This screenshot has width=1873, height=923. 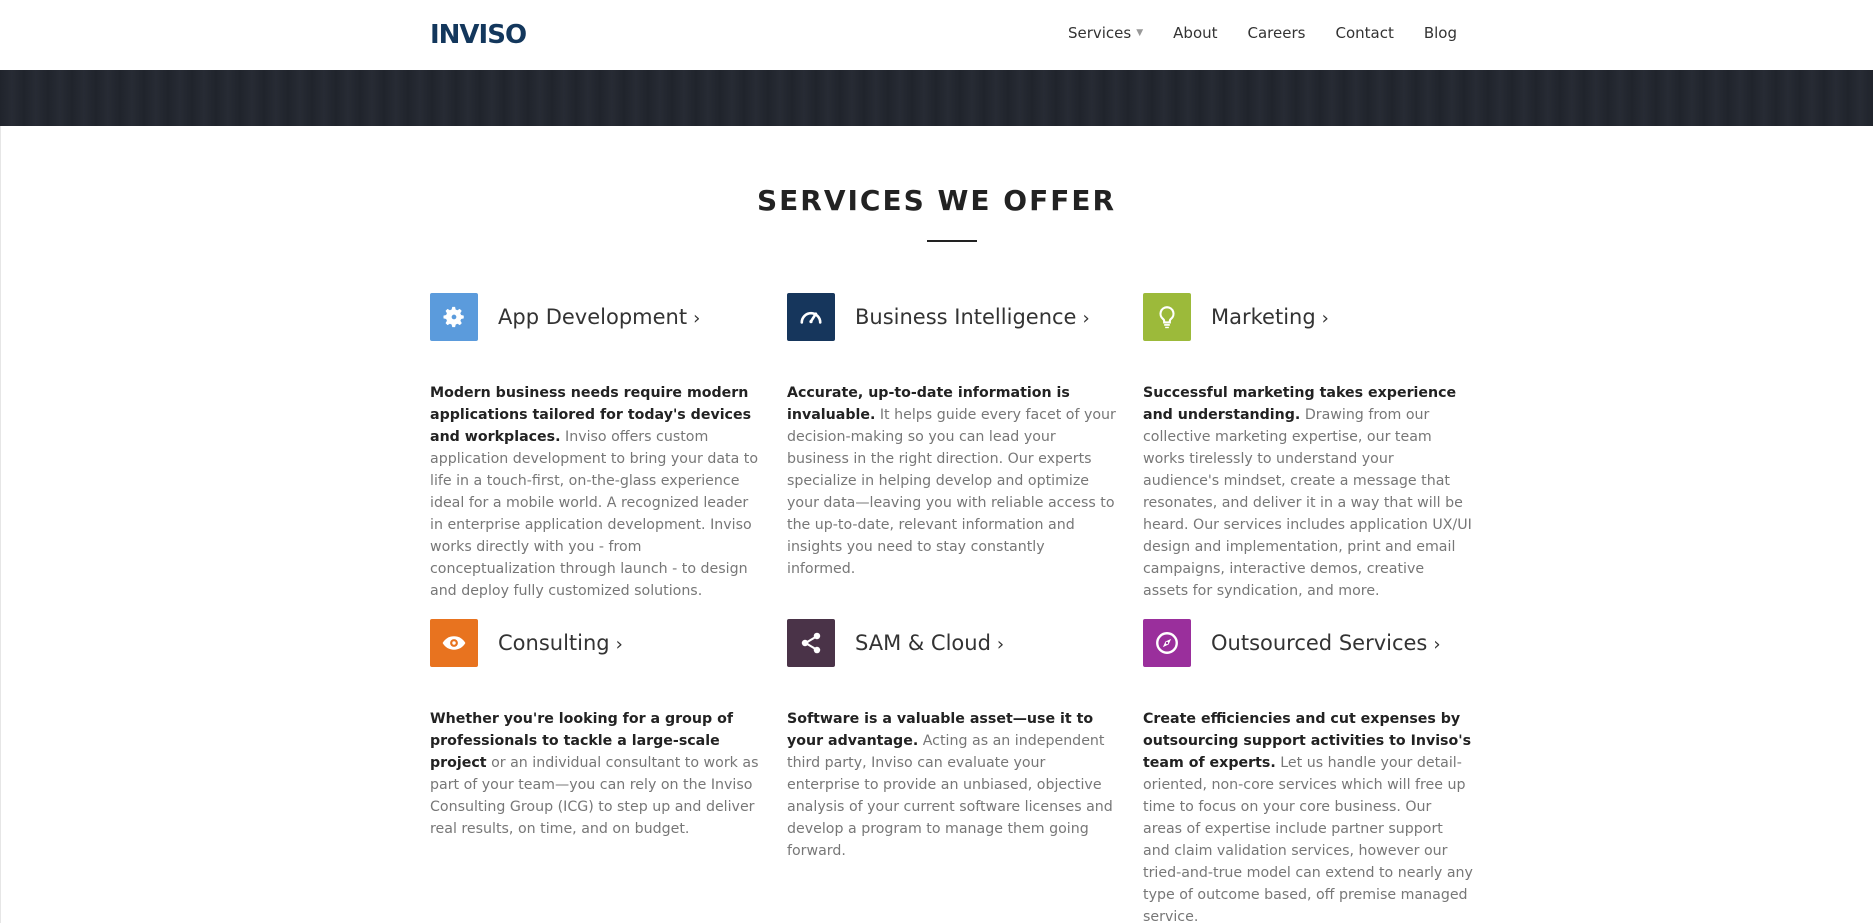 What do you see at coordinates (454, 317) in the screenshot?
I see `gear-icon` at bounding box center [454, 317].